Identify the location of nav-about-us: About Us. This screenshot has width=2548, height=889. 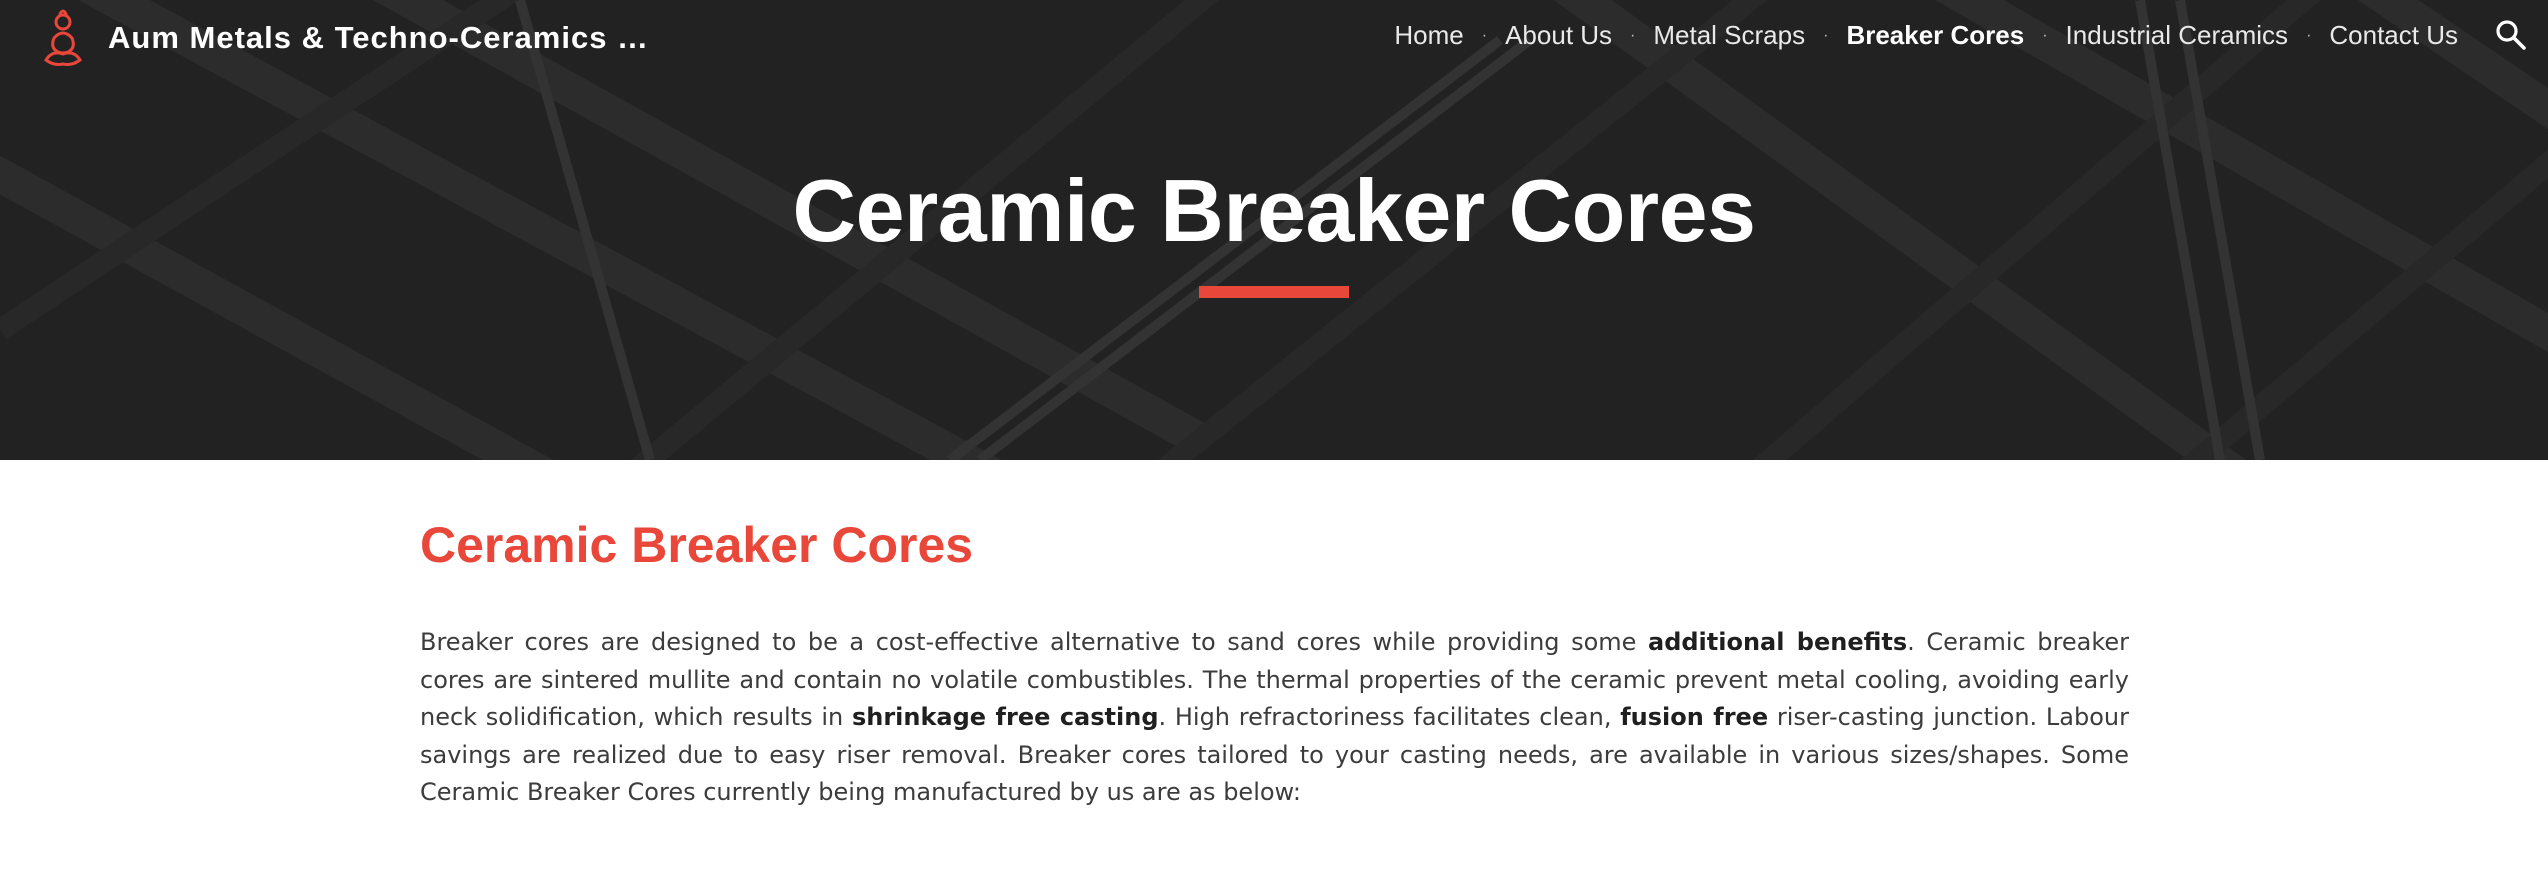
(1558, 35).